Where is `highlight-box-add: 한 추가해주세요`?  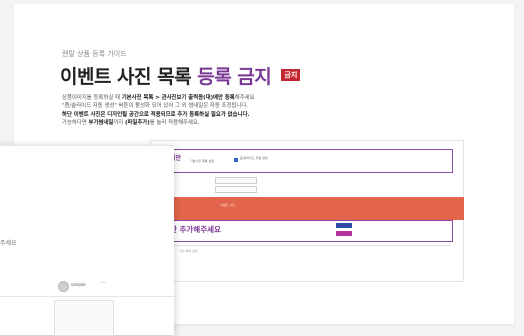
highlight-box-add: 한 추가해주세요 is located at coordinates (306, 231).